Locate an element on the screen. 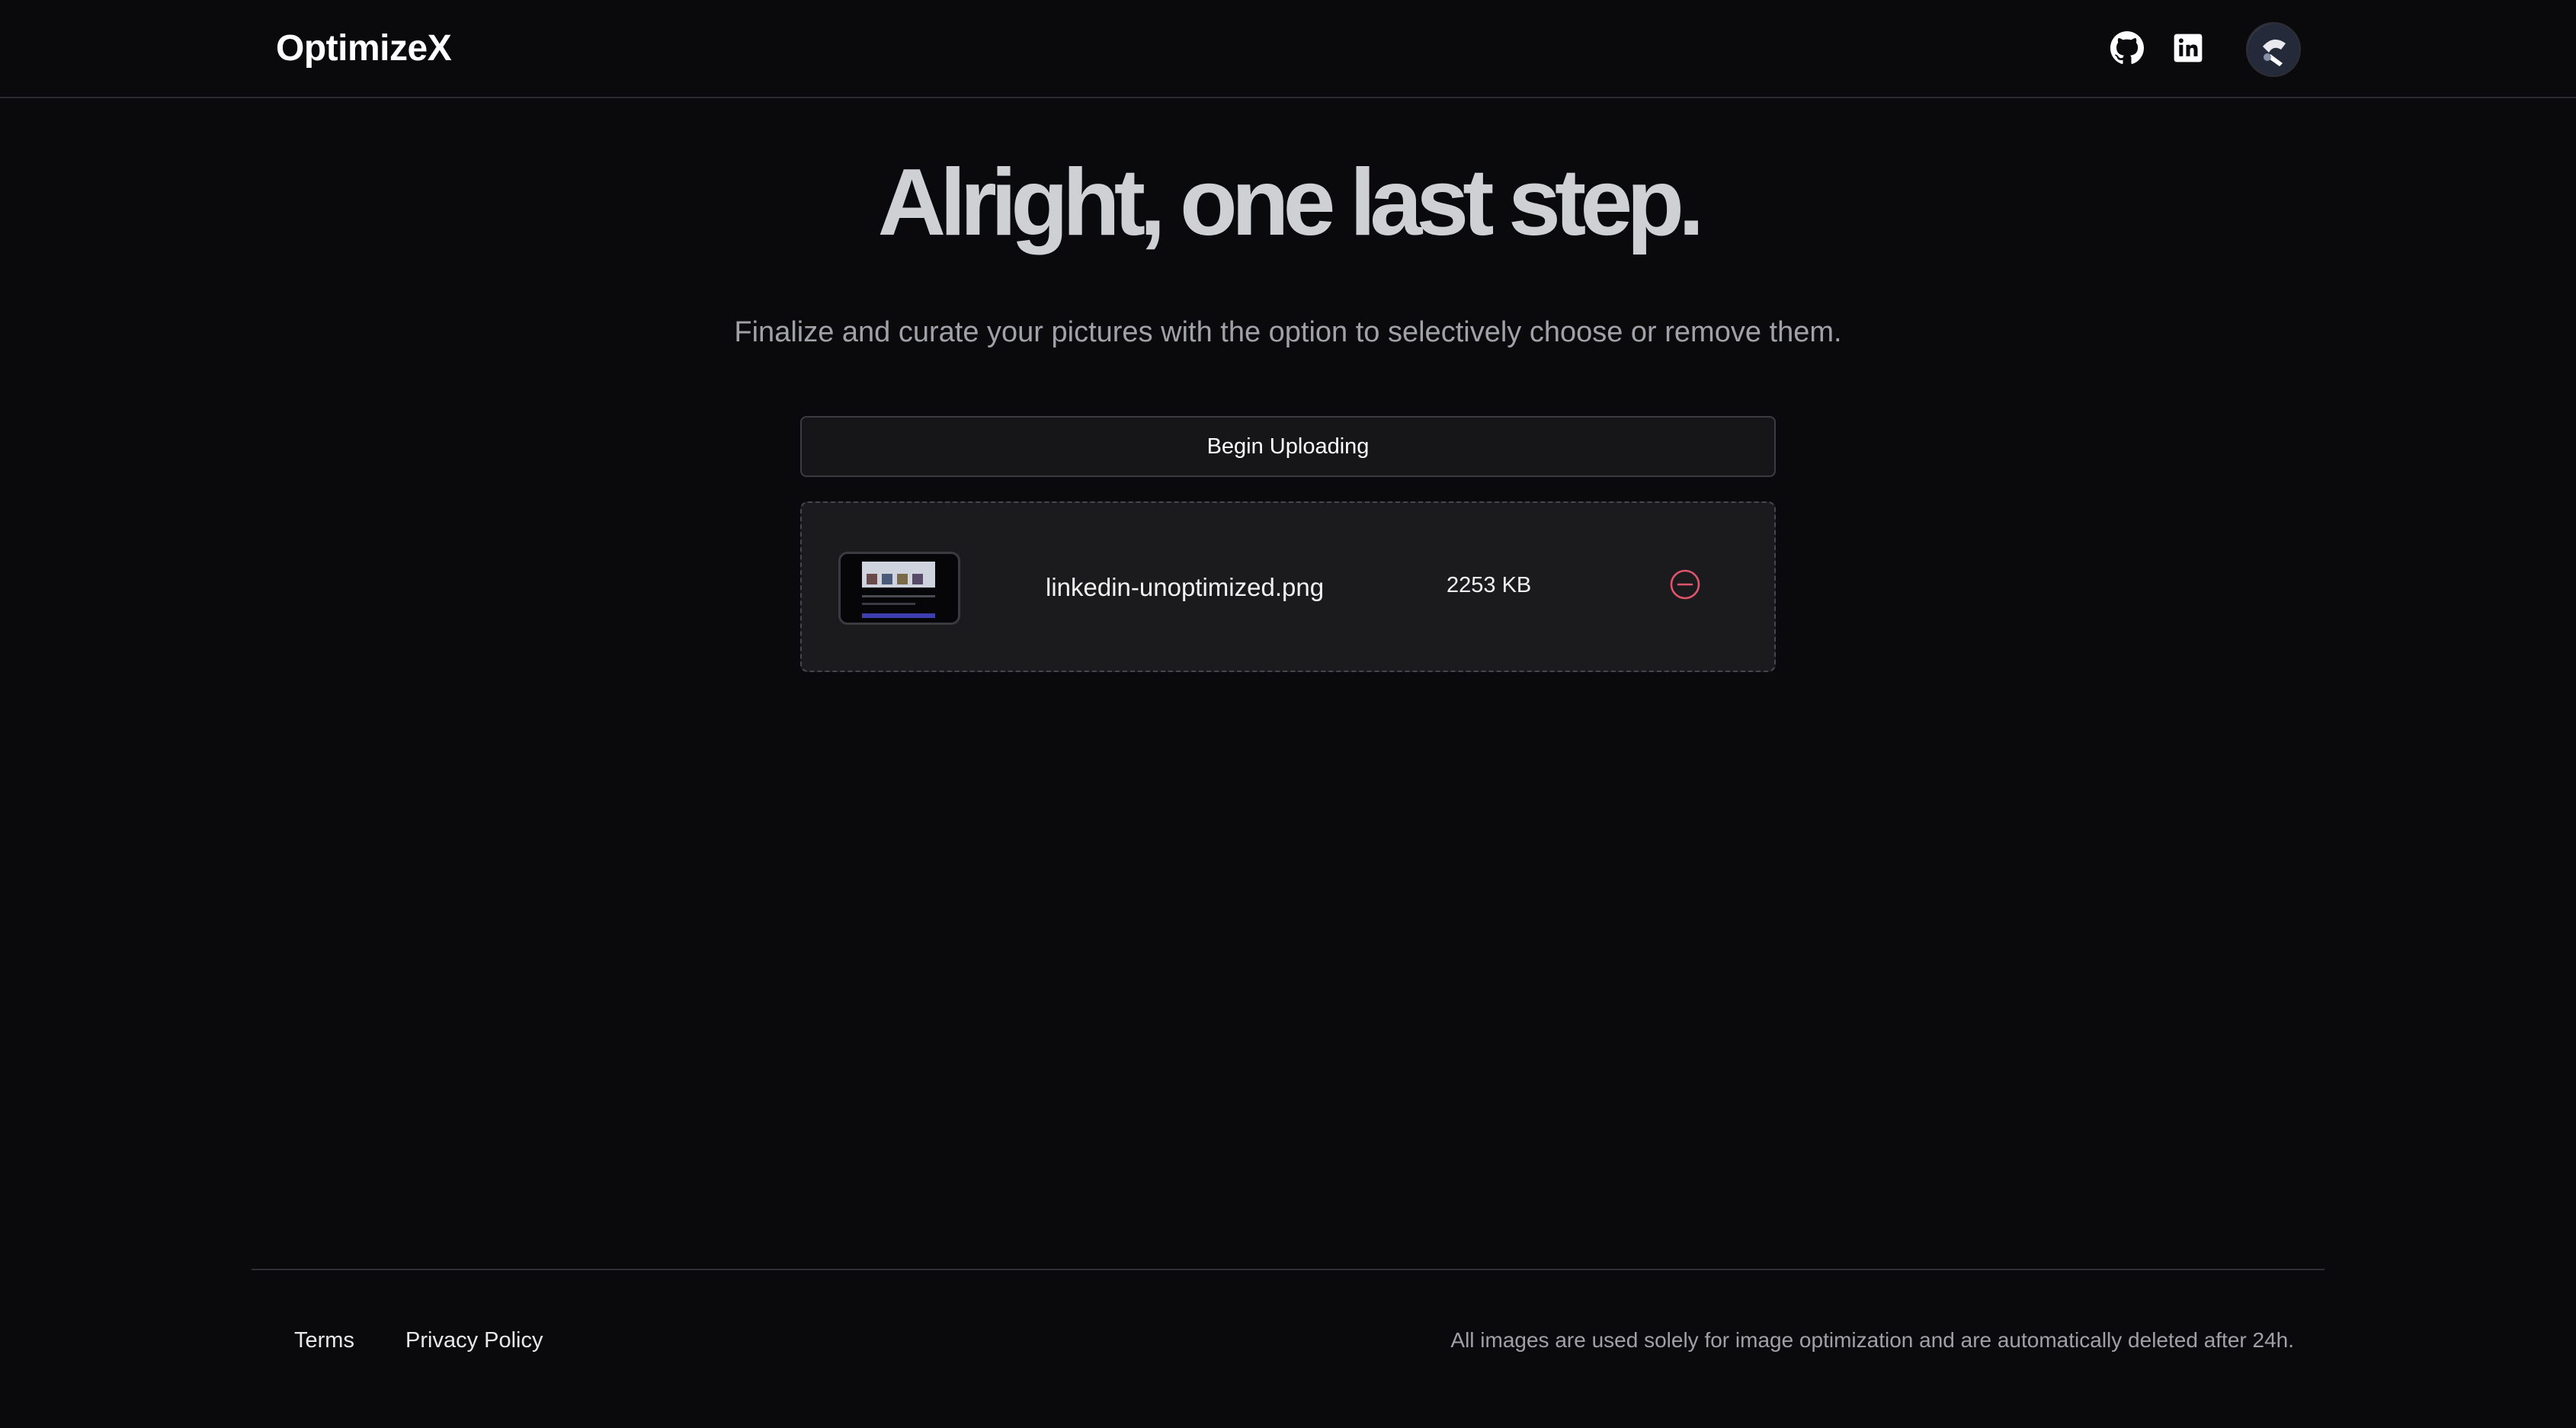 The height and width of the screenshot is (1428, 2576). minus-circle-icon is located at coordinates (1685, 584).